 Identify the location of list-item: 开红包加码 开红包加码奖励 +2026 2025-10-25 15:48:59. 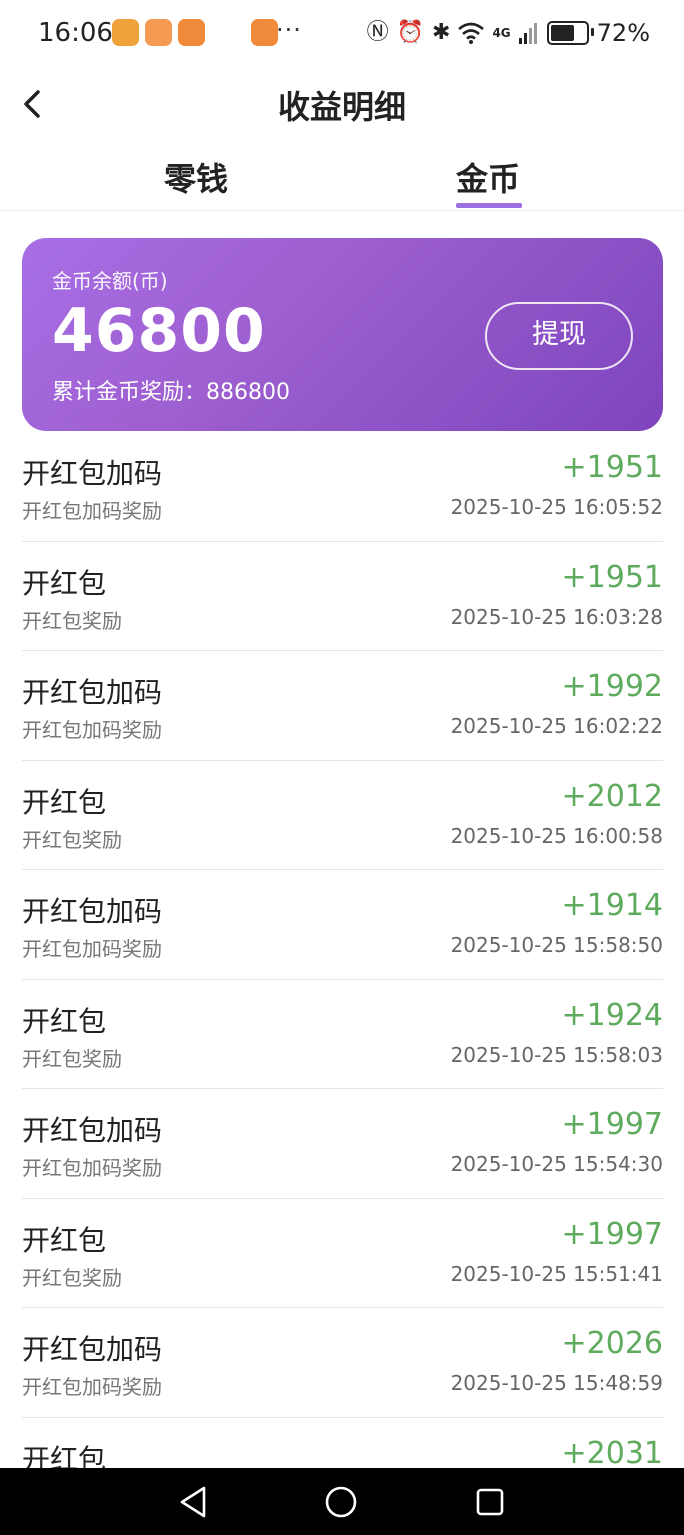
(342, 1363).